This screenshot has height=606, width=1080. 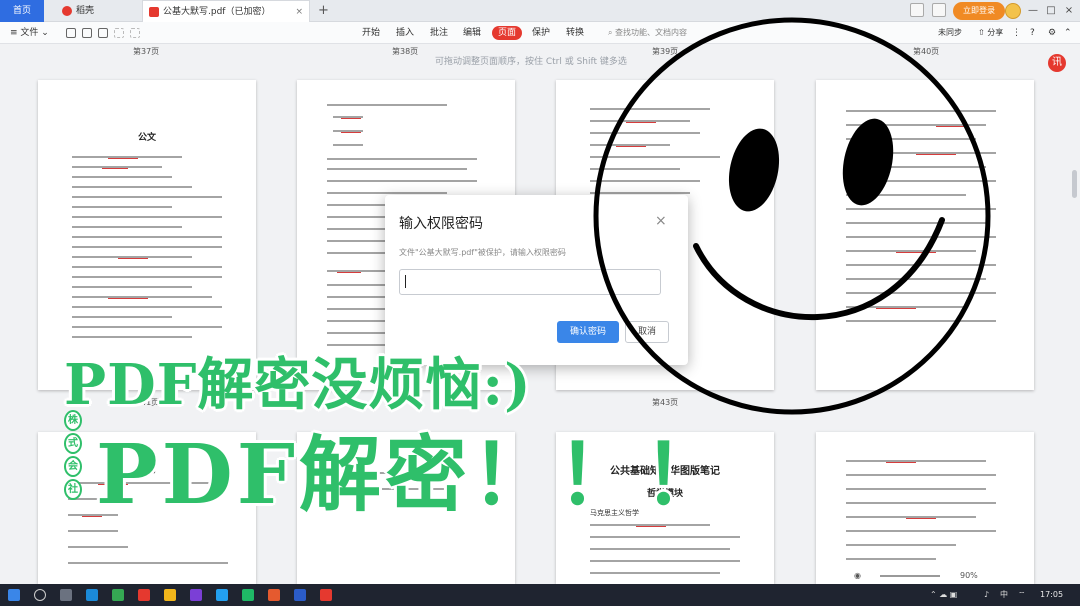 What do you see at coordinates (405, 281) in the screenshot?
I see `text-caret` at bounding box center [405, 281].